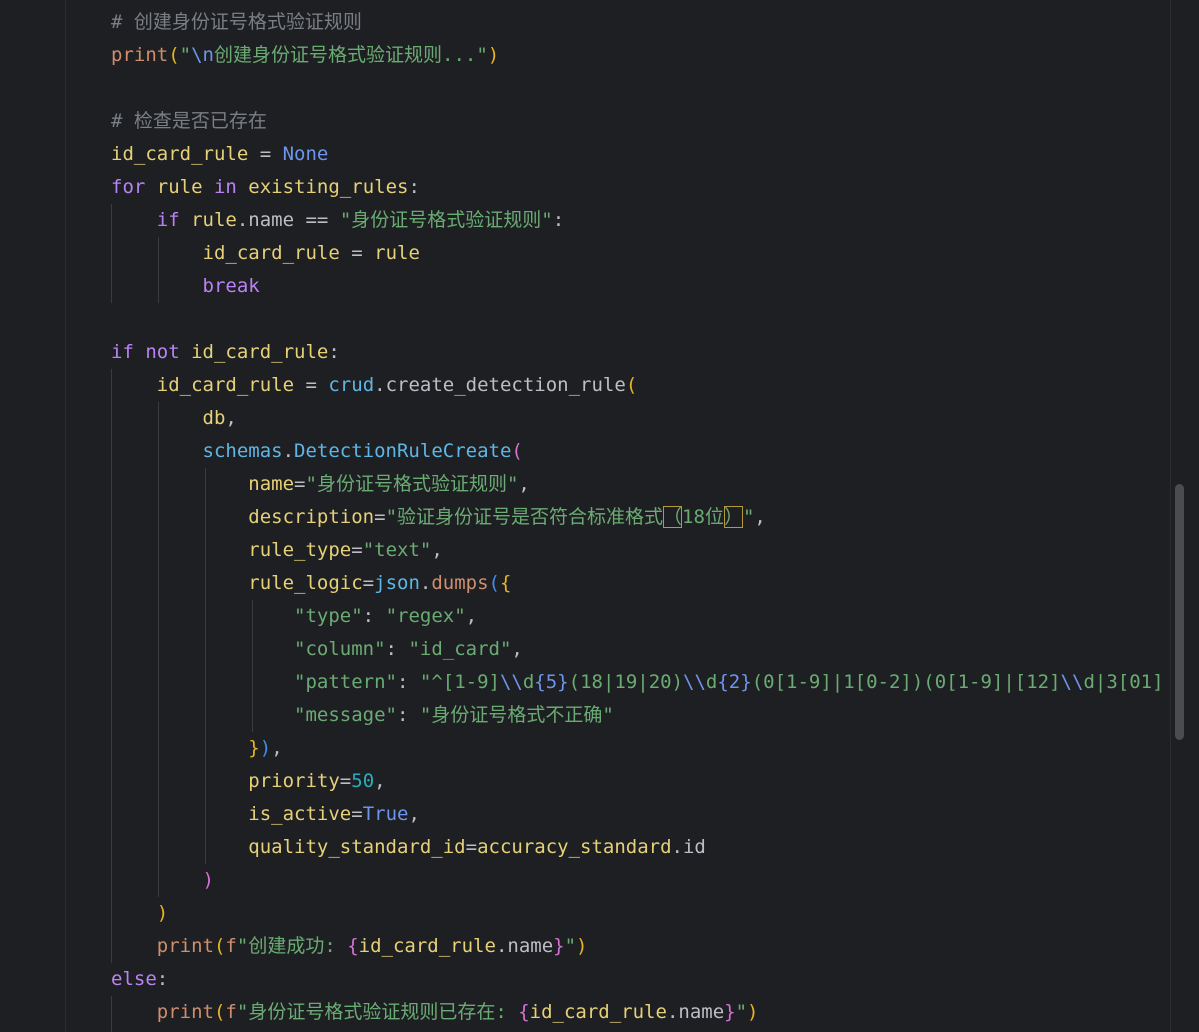  I want to click on string: 创建身份证号格式验证规则...", so click(351, 55).